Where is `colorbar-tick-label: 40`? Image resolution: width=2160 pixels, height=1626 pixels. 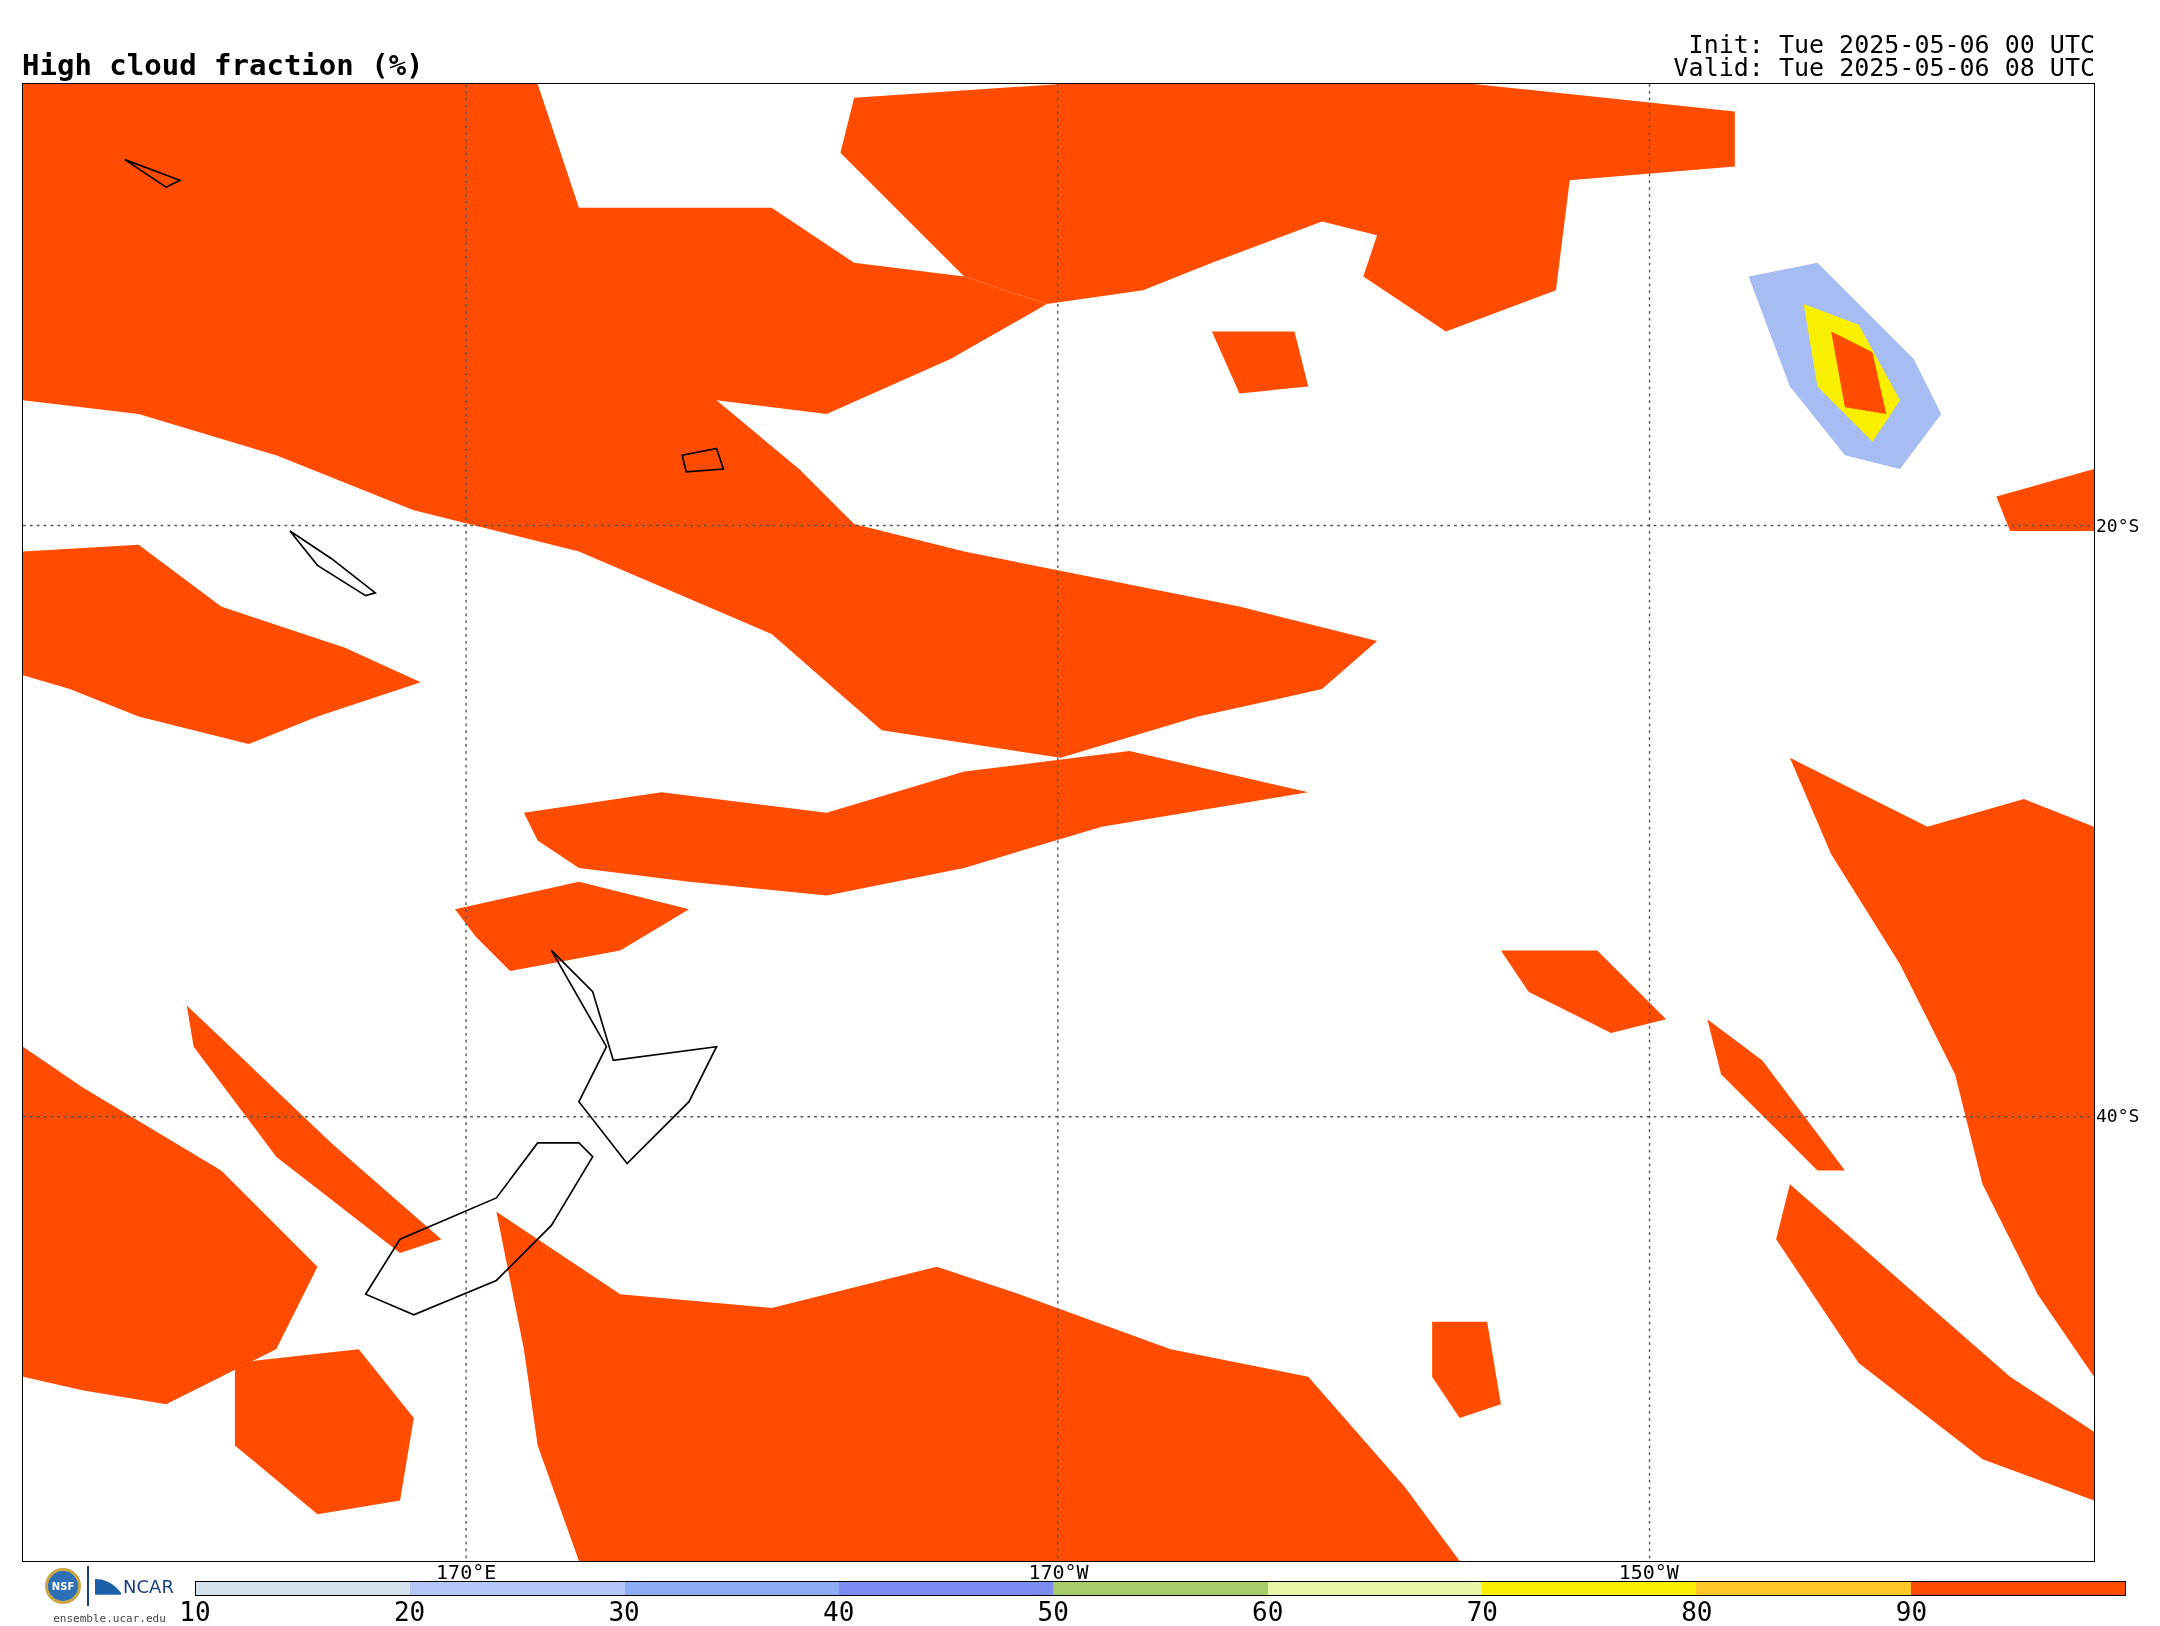 colorbar-tick-label: 40 is located at coordinates (839, 1612).